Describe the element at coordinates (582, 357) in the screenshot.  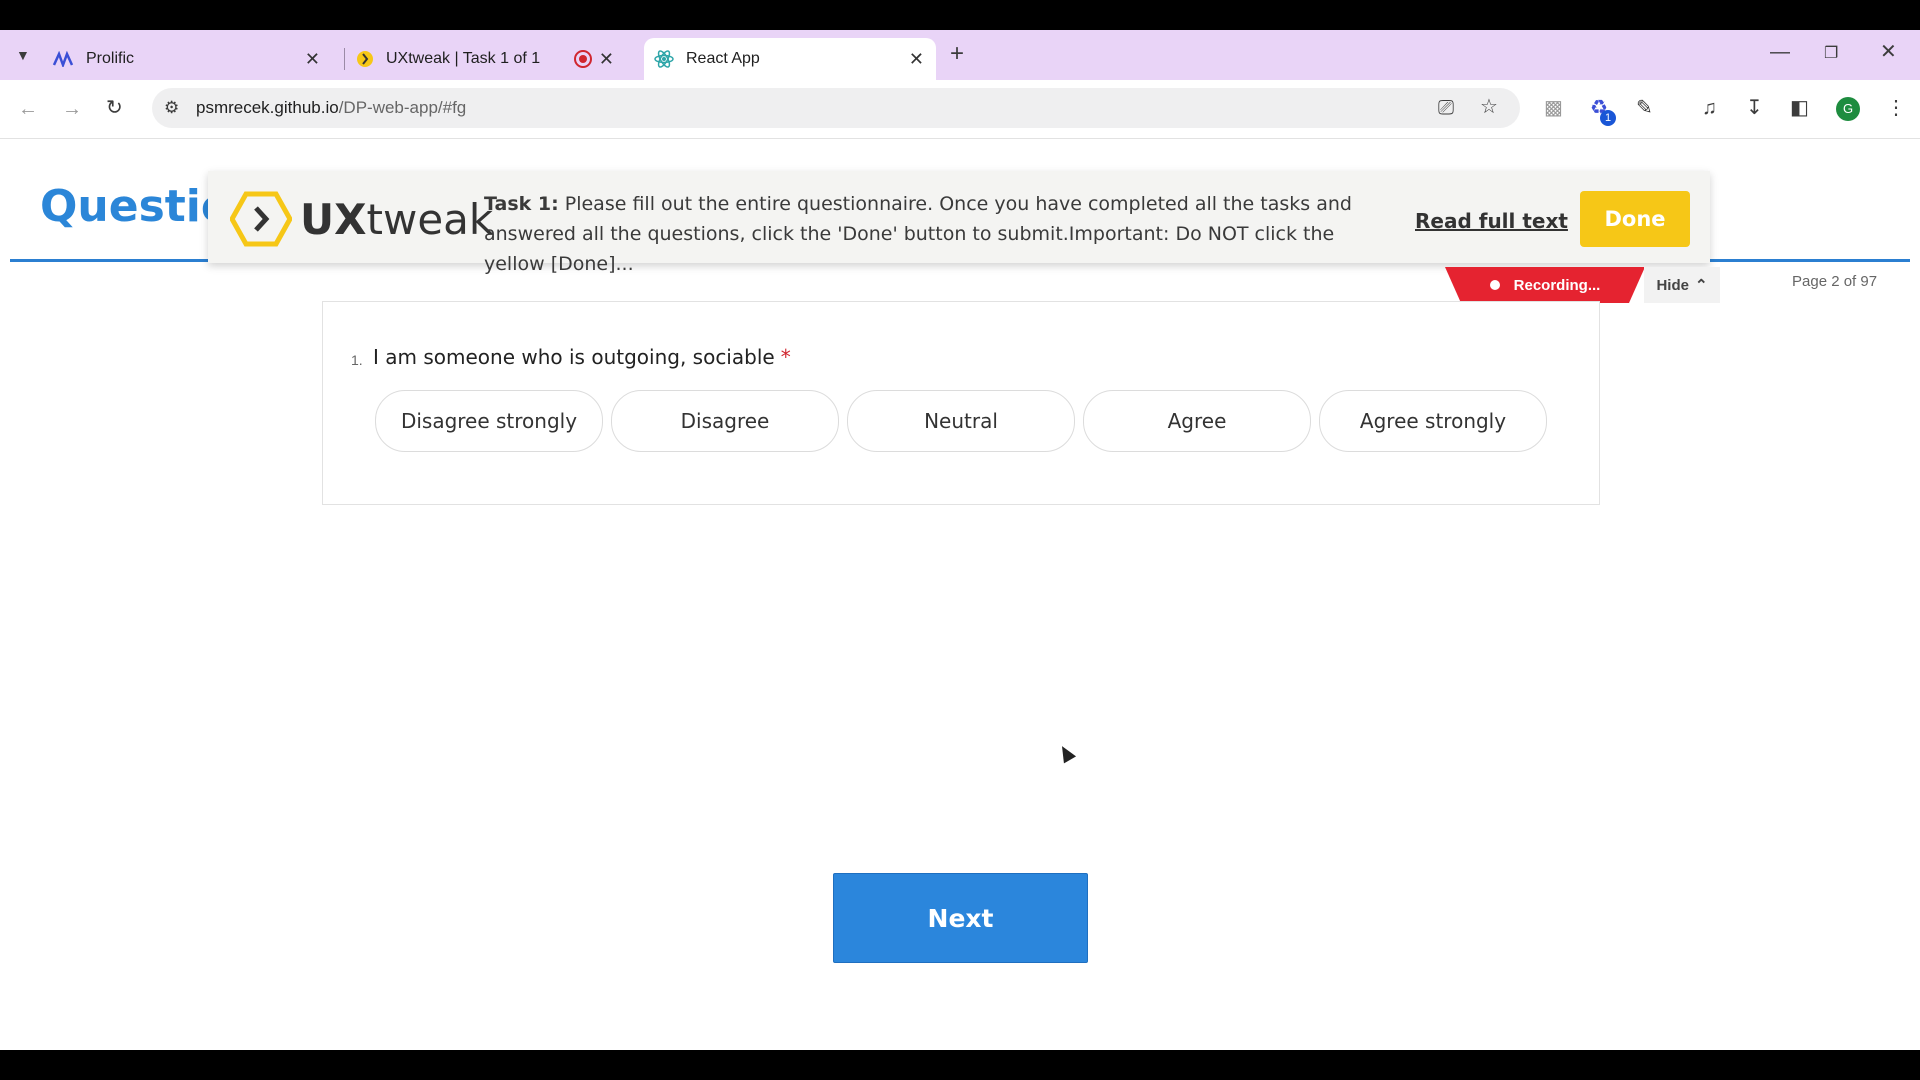
I see `question-text: I am someone who is outgoing, sociable *` at that location.